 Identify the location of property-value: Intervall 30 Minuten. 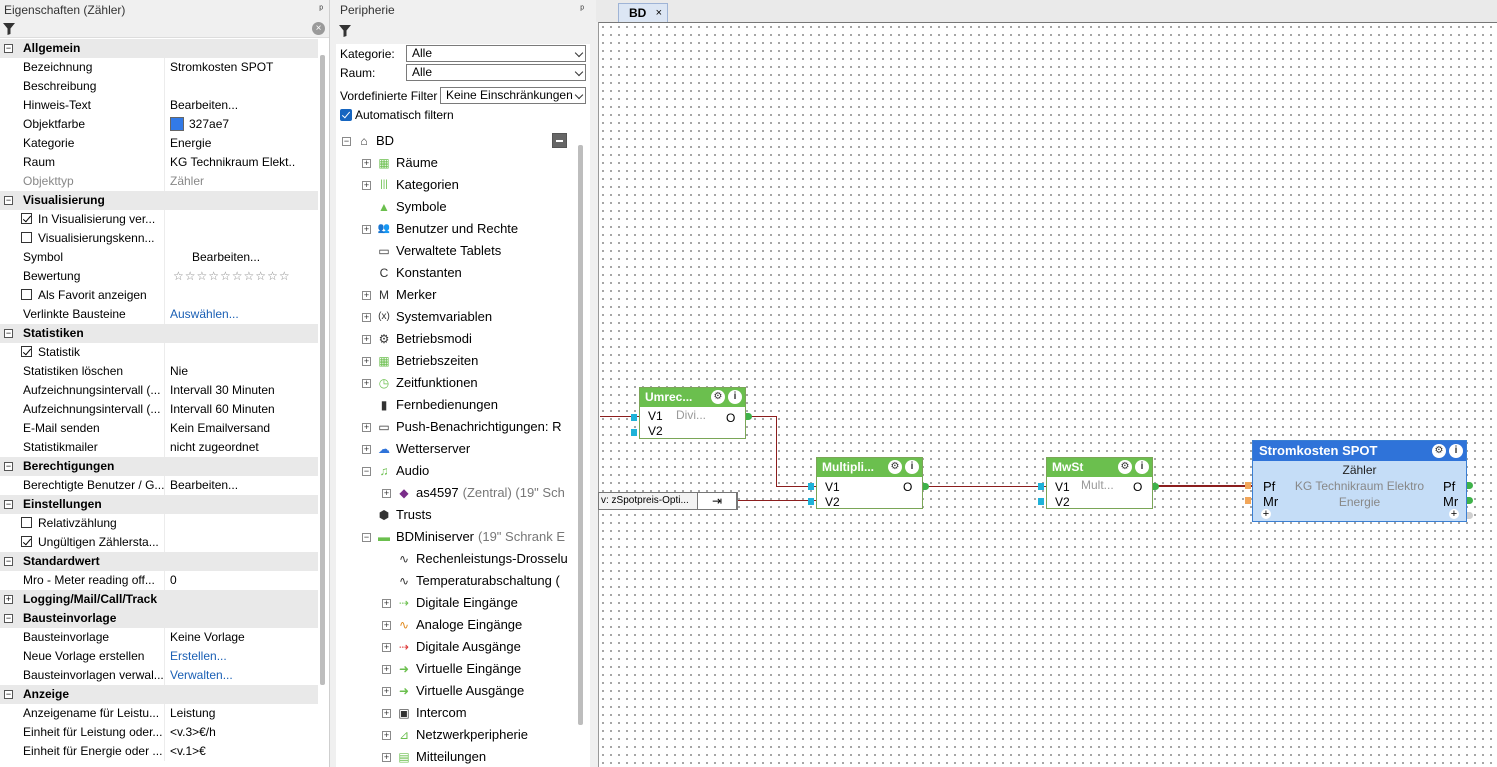
(230, 390).